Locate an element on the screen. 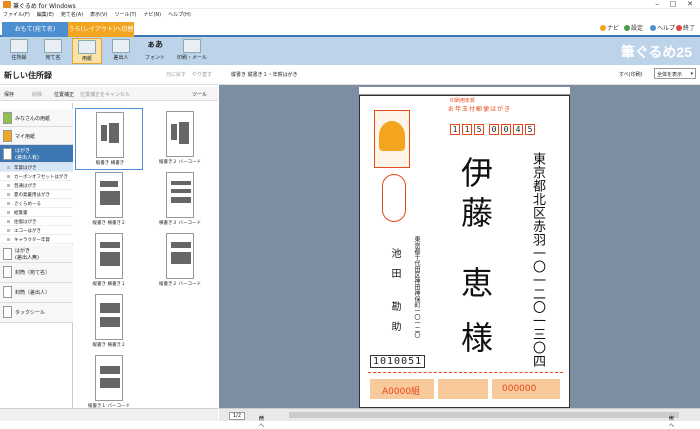  postal-code-to: 1 1 5 0 0 4 5 is located at coordinates (492, 129).